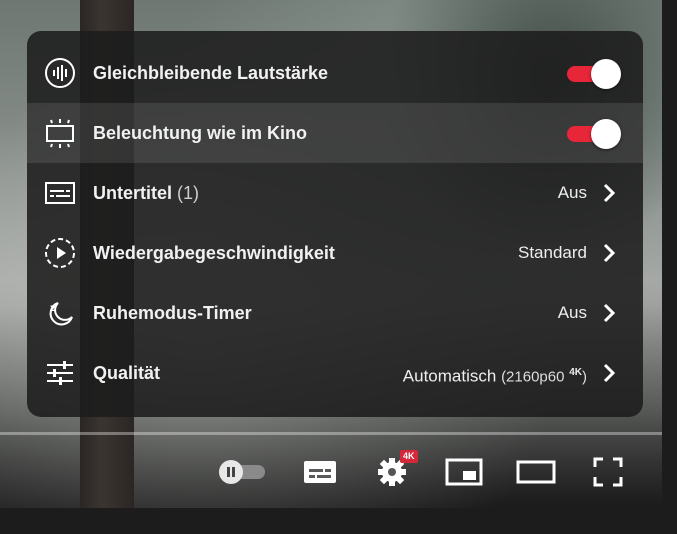  Describe the element at coordinates (331, 433) in the screenshot. I see `progress-bar` at that location.